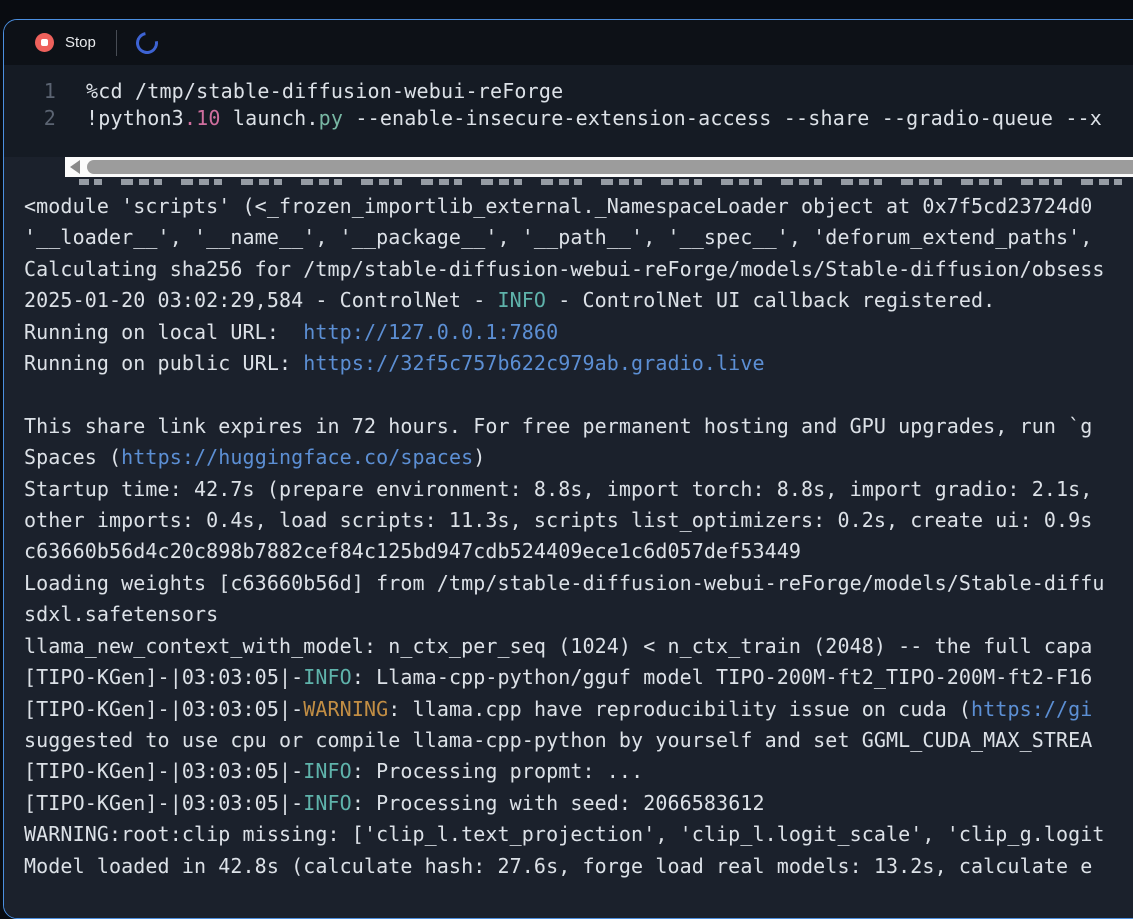 This screenshot has width=1133, height=919. What do you see at coordinates (73, 457) in the screenshot?
I see `text-segment: Spaces (` at bounding box center [73, 457].